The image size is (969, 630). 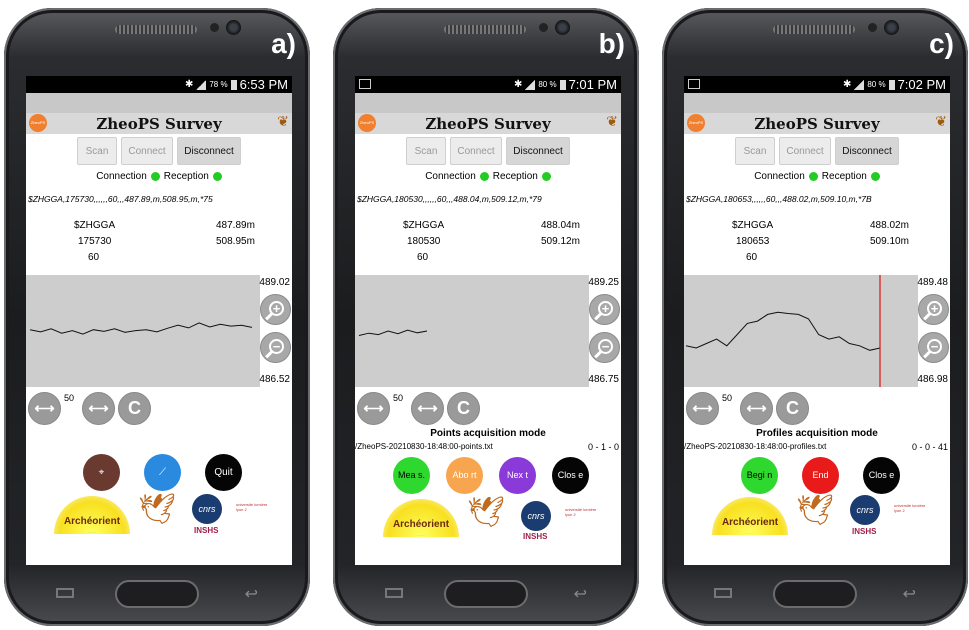 What do you see at coordinates (889, 225) in the screenshot?
I see `altitude-1: 488.02m` at bounding box center [889, 225].